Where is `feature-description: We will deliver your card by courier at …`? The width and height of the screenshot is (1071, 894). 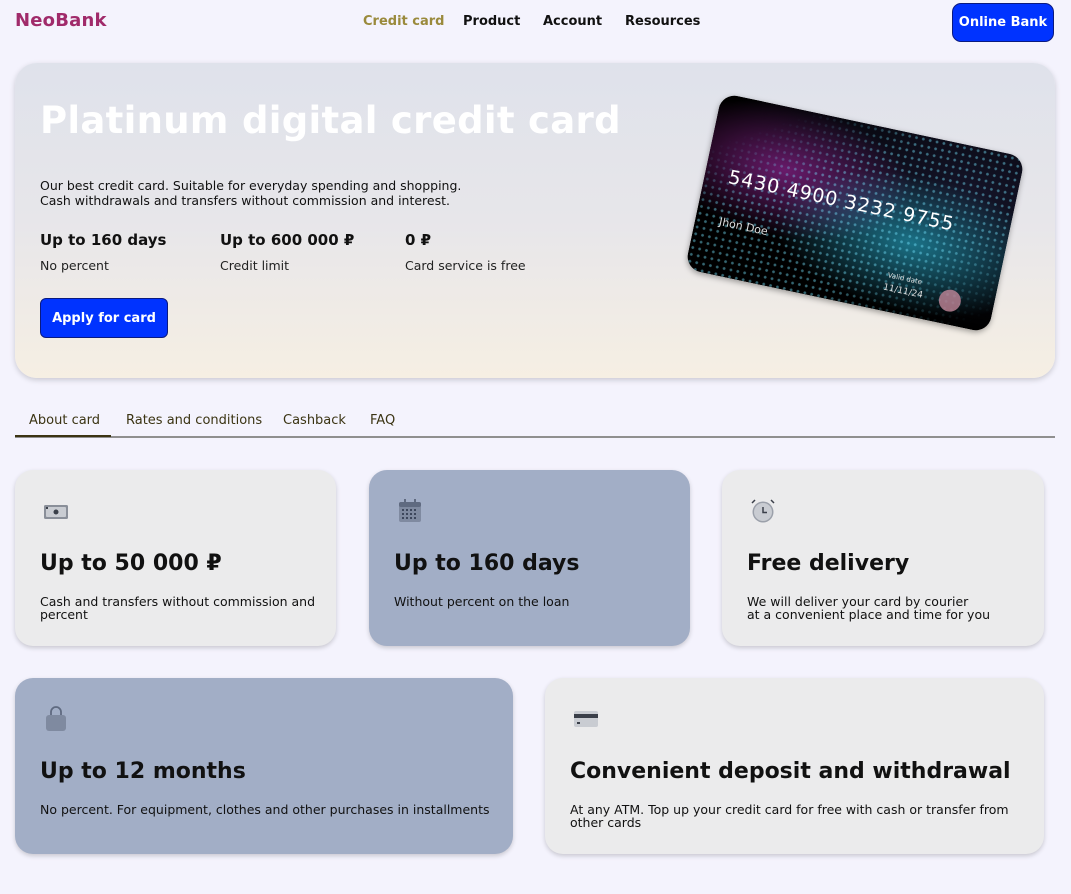 feature-description: We will deliver your card by courier at … is located at coordinates (892, 608).